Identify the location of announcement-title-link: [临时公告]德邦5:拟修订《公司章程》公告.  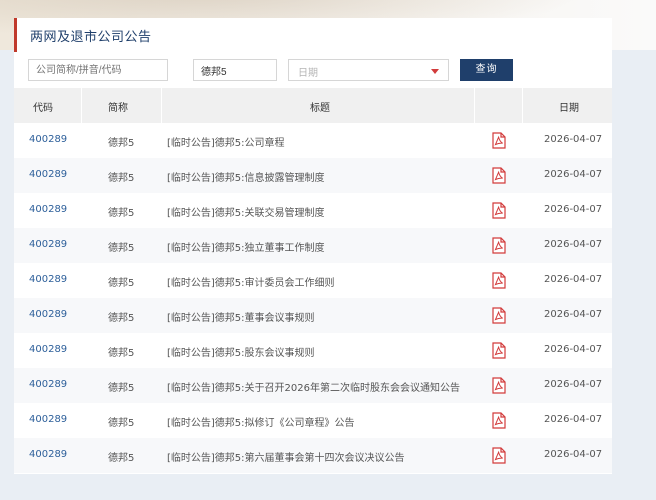
(261, 421).